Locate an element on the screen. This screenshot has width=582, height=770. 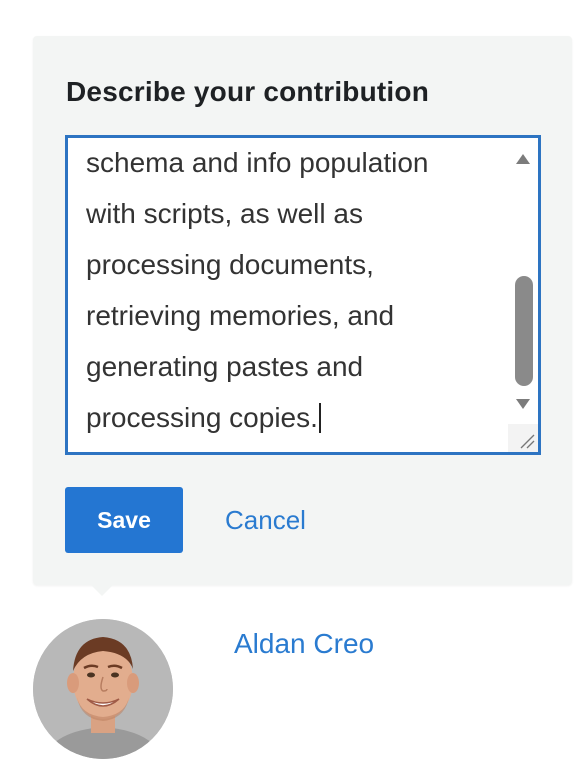
scroll-down-arrow-icon is located at coordinates (523, 404).